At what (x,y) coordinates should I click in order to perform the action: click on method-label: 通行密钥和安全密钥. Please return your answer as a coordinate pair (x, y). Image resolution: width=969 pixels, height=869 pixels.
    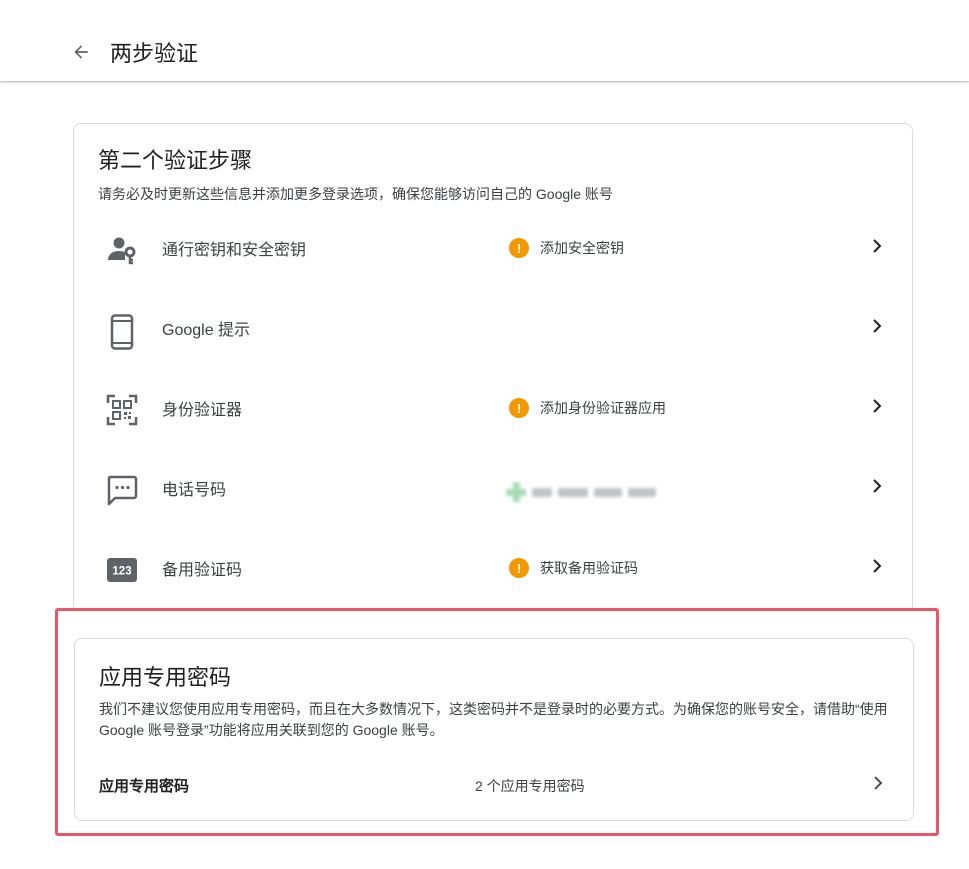
    Looking at the image, I should click on (234, 250).